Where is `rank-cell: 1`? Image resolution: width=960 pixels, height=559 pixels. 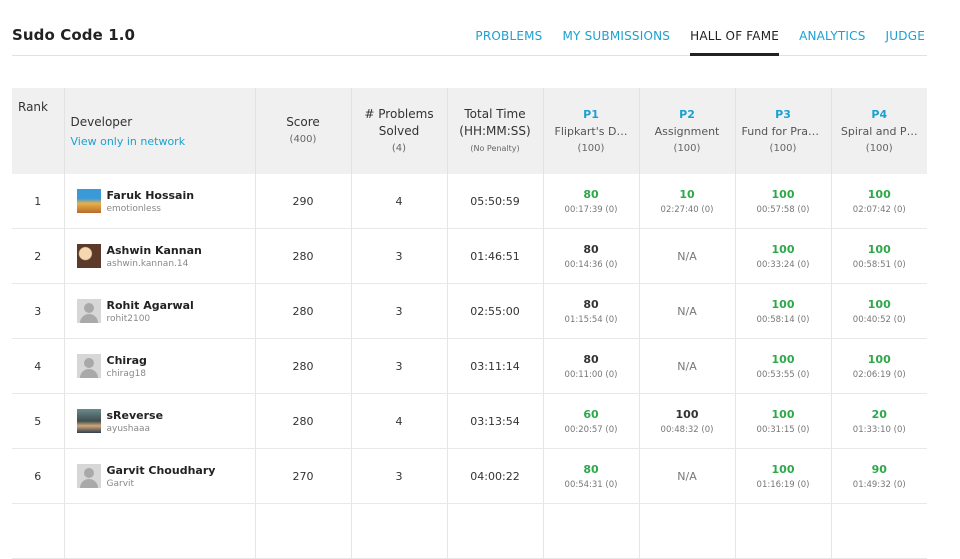 rank-cell: 1 is located at coordinates (38, 201).